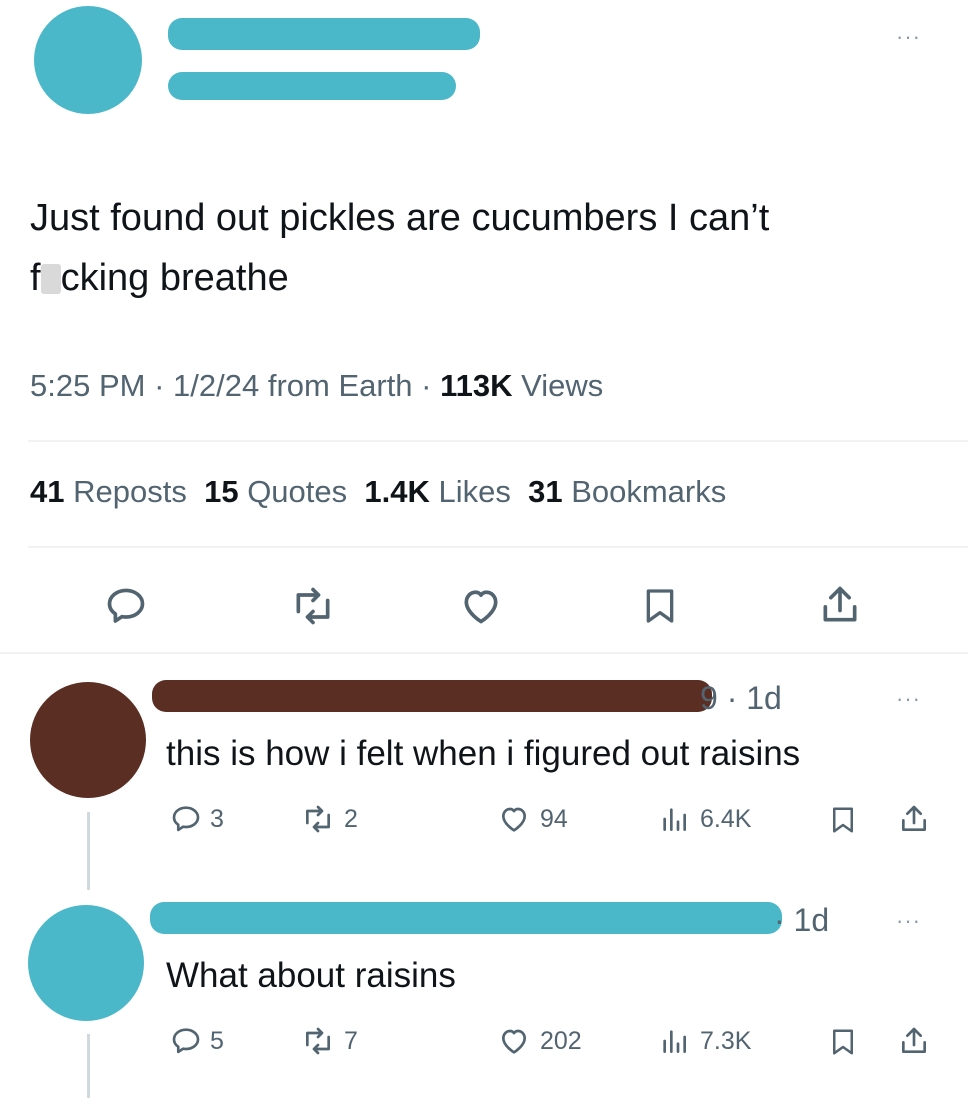 Image resolution: width=968 pixels, height=1111 pixels. What do you see at coordinates (50, 279) in the screenshot?
I see `censor-blur` at bounding box center [50, 279].